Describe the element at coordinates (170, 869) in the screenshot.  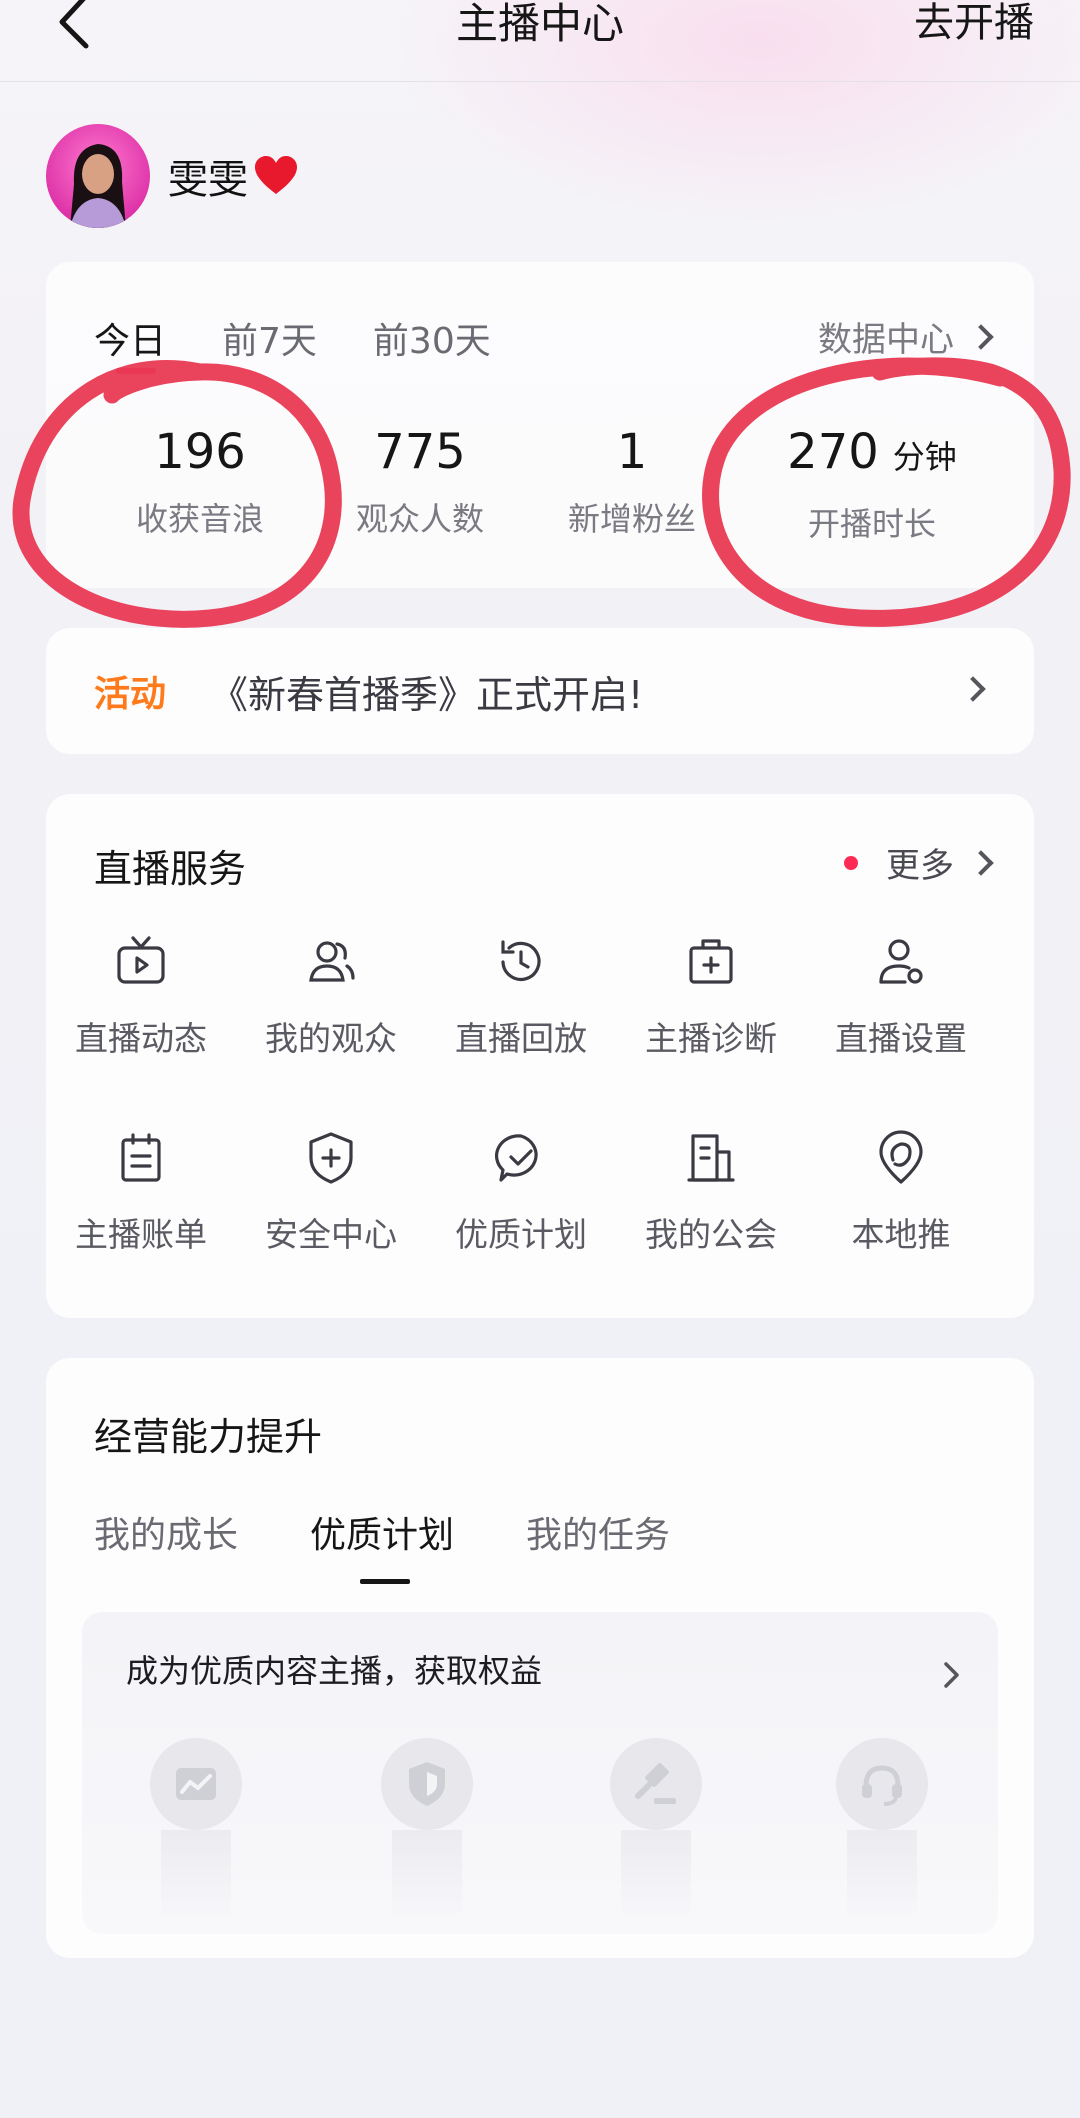
I see `section-title: 直播服务` at that location.